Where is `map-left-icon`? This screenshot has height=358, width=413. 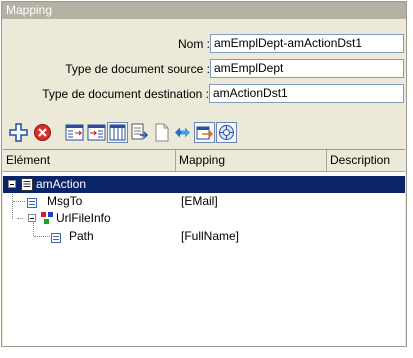
map-left-icon is located at coordinates (74, 132).